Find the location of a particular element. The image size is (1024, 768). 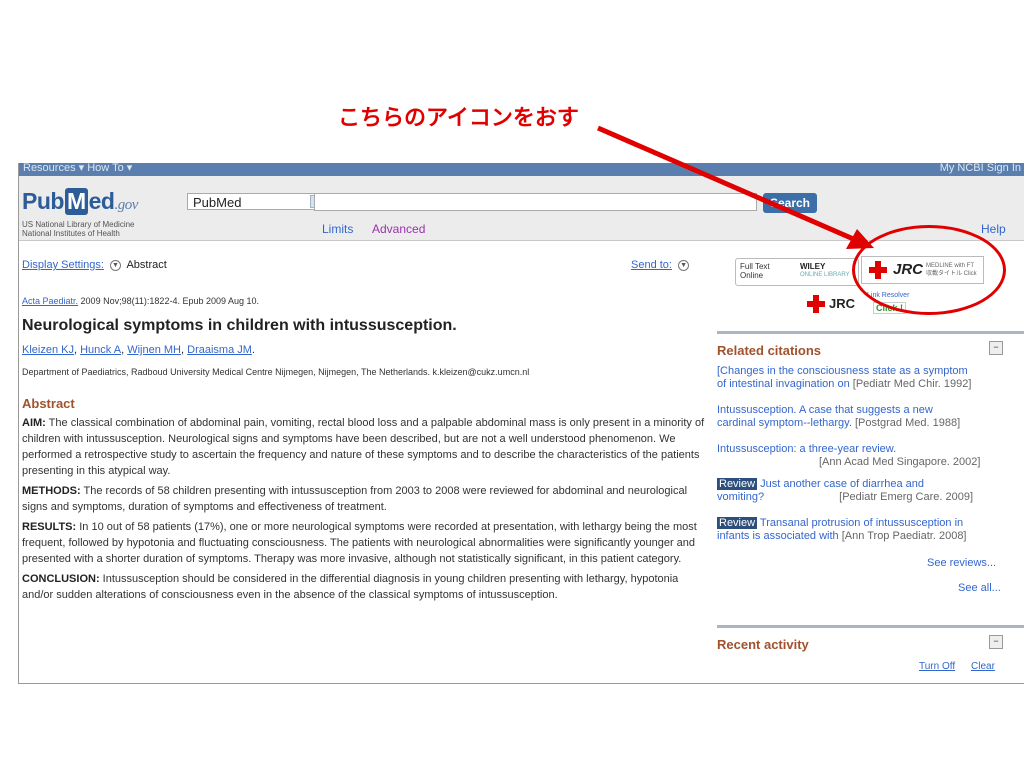

related-title-1-row: Review Just another case of diarrhea and is located at coordinates (867, 484).